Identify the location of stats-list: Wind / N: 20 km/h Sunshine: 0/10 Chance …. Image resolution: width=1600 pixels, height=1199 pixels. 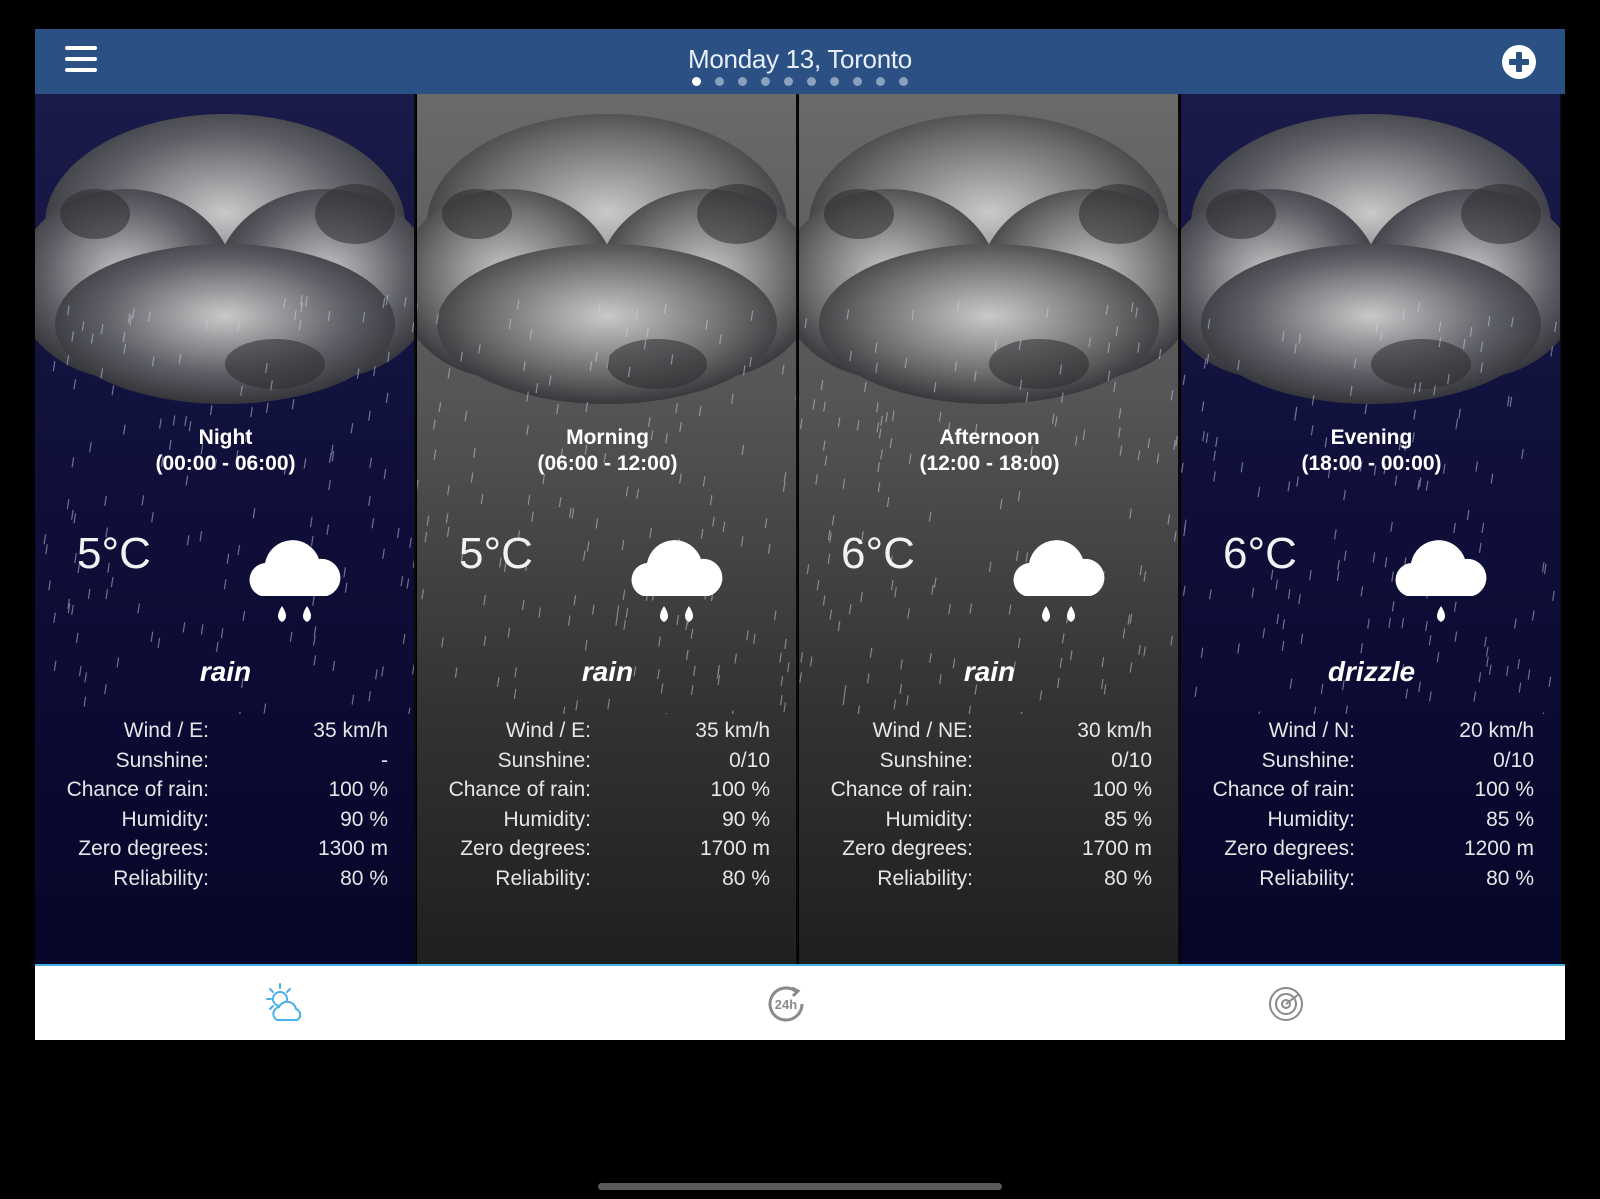
(1370, 808).